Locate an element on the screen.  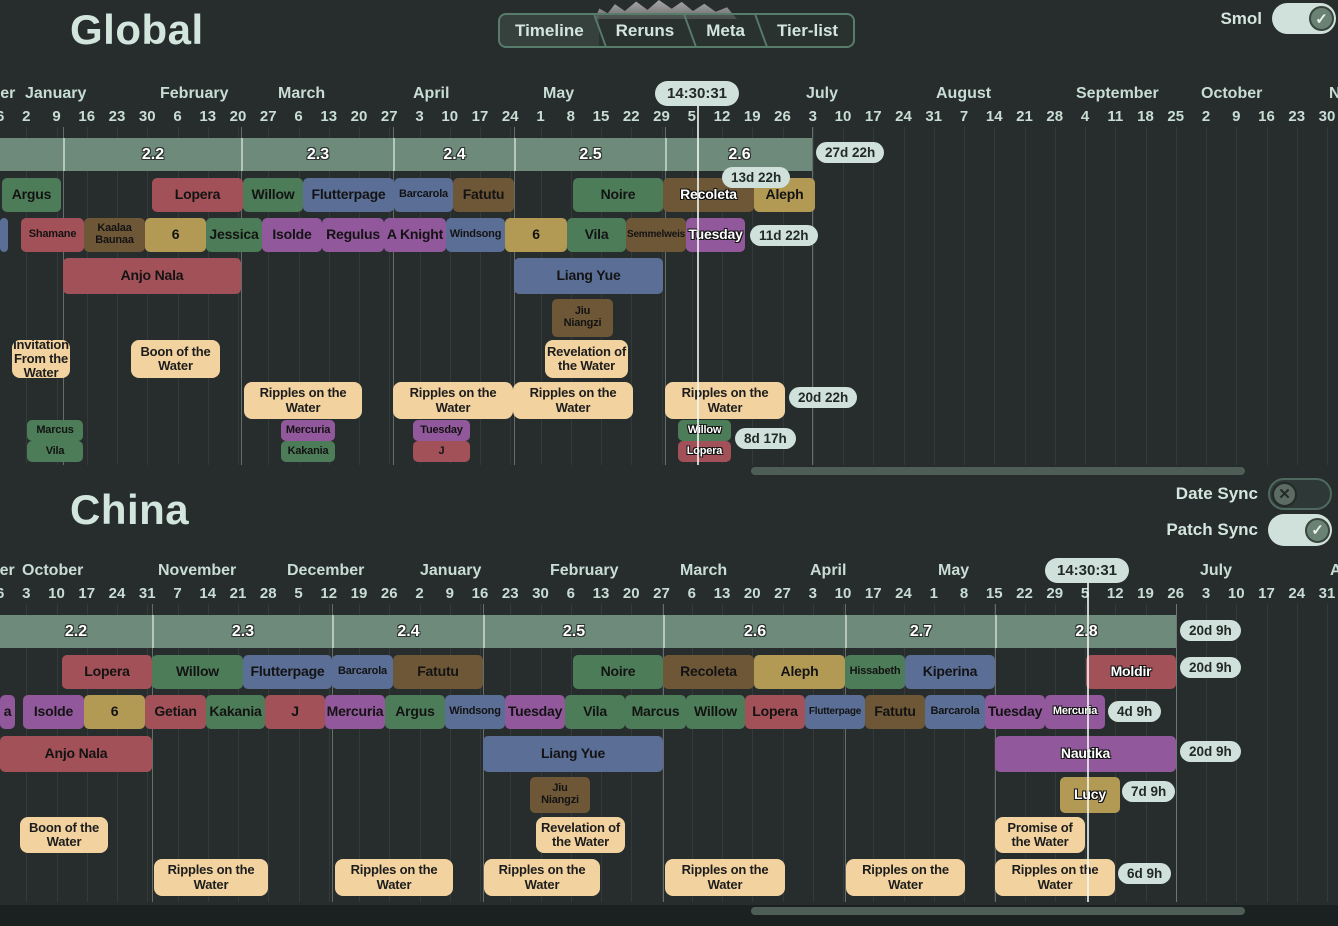
version-segment is located at coordinates (31, 154).